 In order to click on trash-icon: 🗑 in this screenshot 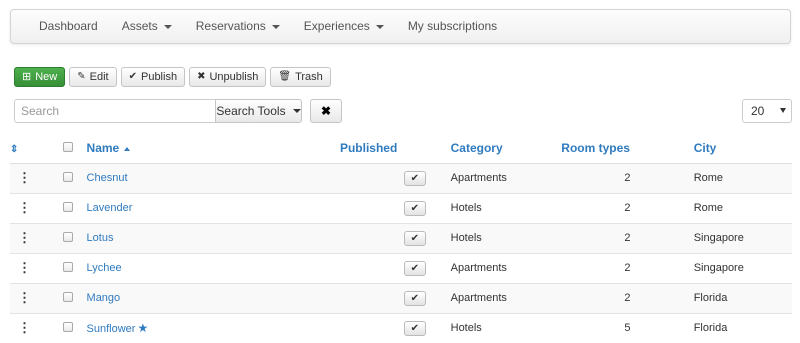, I will do `click(285, 76)`.